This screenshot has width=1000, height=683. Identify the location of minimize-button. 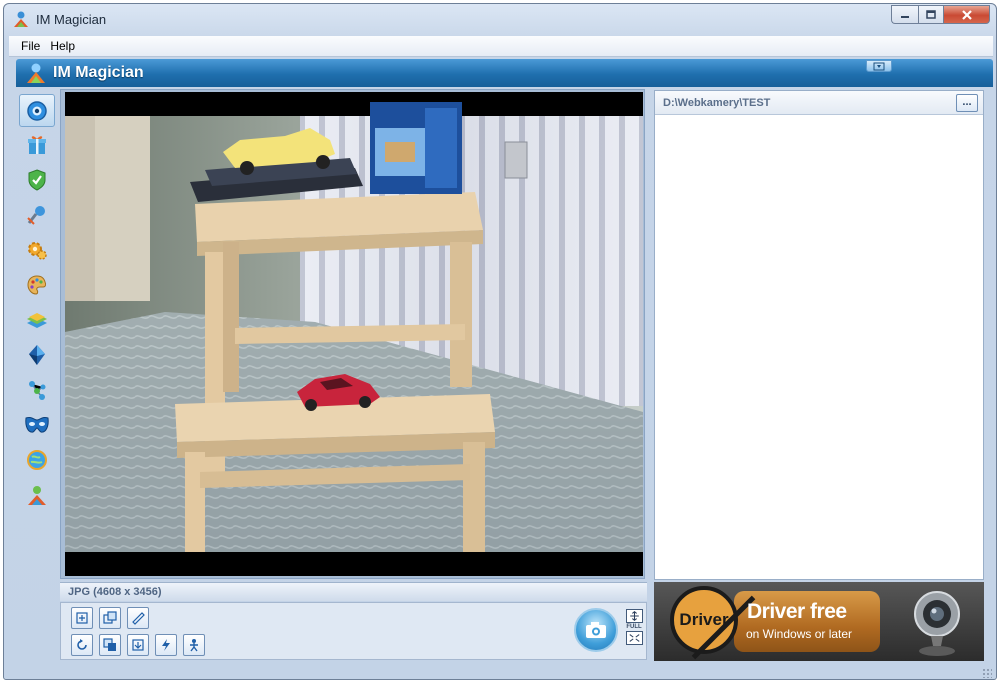
(904, 14).